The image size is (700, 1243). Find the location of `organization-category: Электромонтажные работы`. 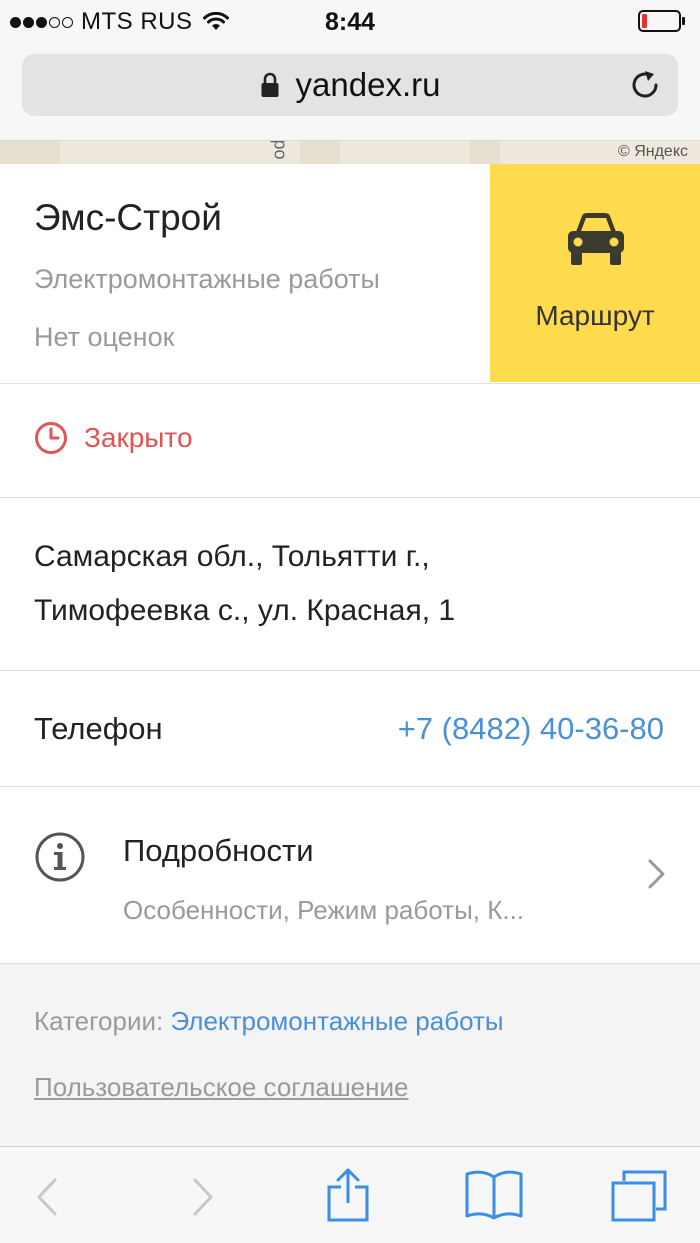

organization-category: Электромонтажные работы is located at coordinates (207, 279).